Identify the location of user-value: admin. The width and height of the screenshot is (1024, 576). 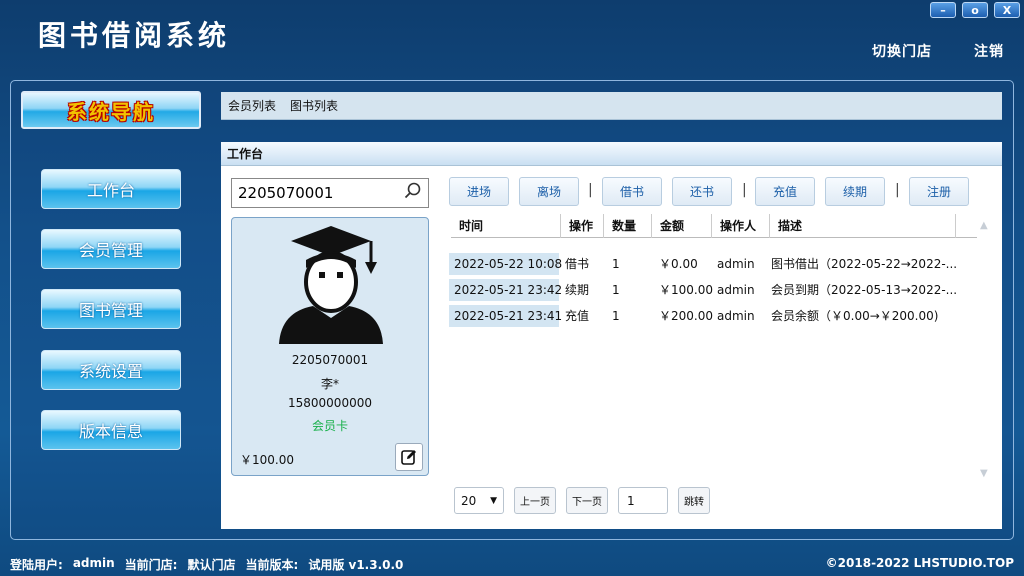
(93, 563).